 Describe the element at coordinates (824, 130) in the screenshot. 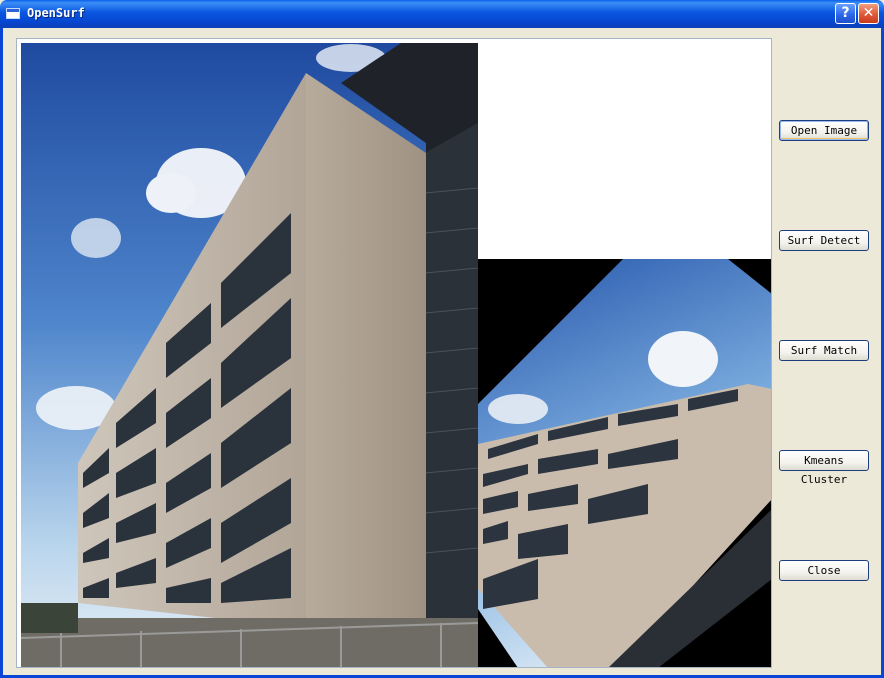

I see `open-image-button: Open Image` at that location.